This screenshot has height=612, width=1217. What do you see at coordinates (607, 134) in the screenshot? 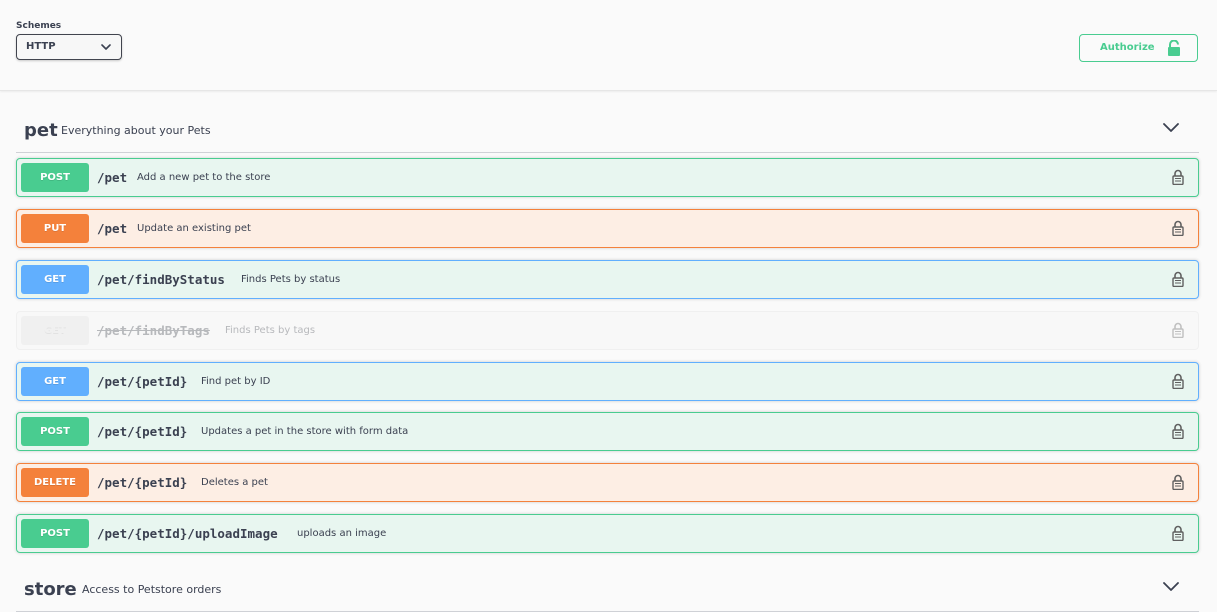
I see `tag-header-pet: pet Everything about your Pets` at bounding box center [607, 134].